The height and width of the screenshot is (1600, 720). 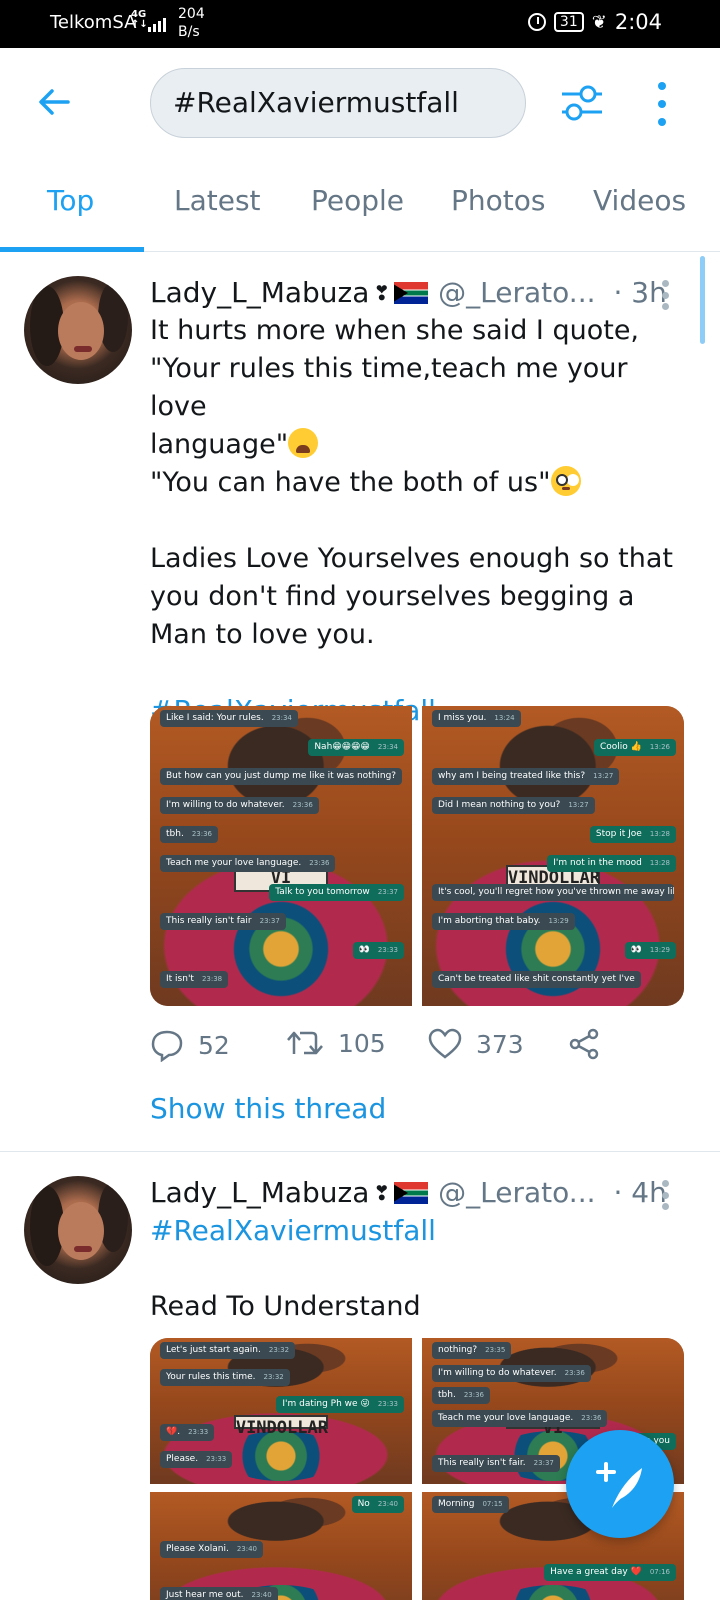 I want to click on chat-bubble: 👀 23:33, so click(x=378, y=950).